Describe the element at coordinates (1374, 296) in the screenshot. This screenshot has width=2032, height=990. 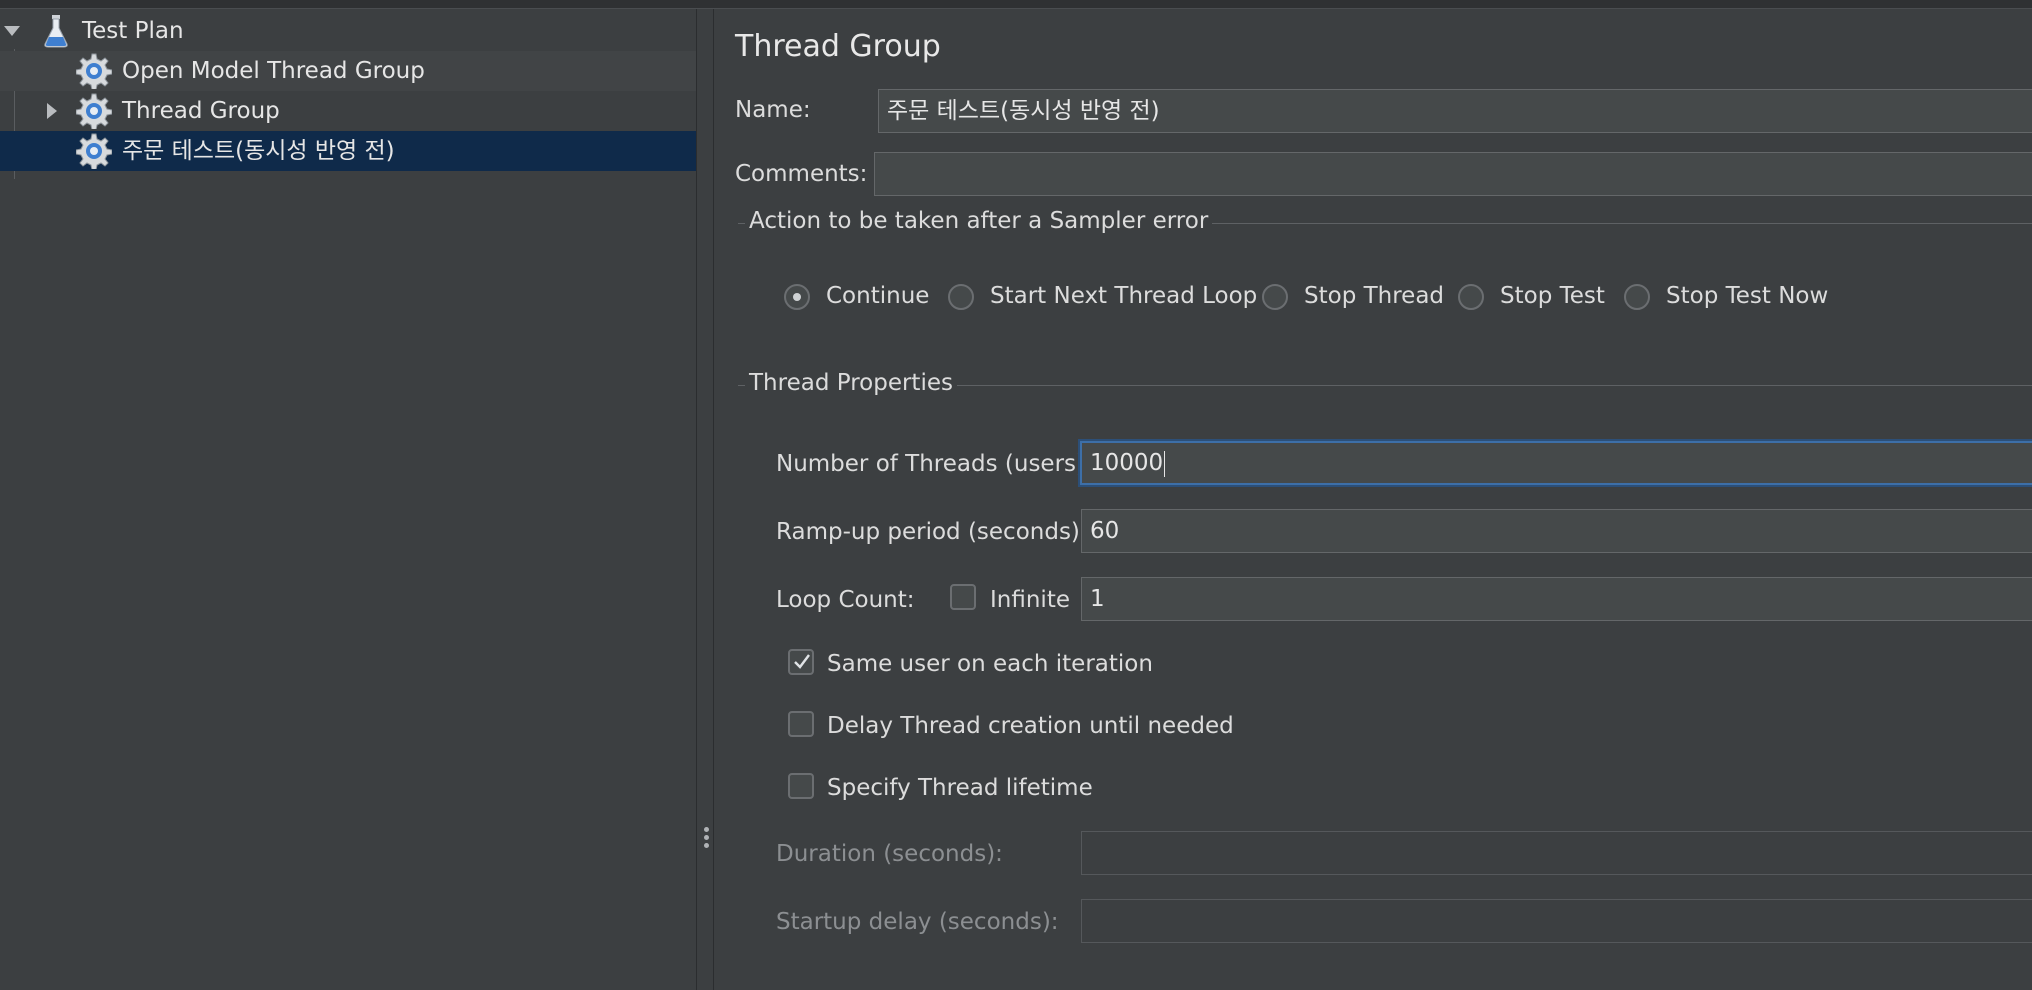
I see `stop-thread-label: Stop Thread` at that location.